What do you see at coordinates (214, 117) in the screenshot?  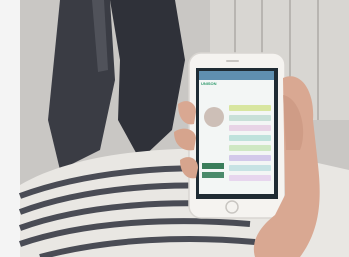 I see `avatar` at bounding box center [214, 117].